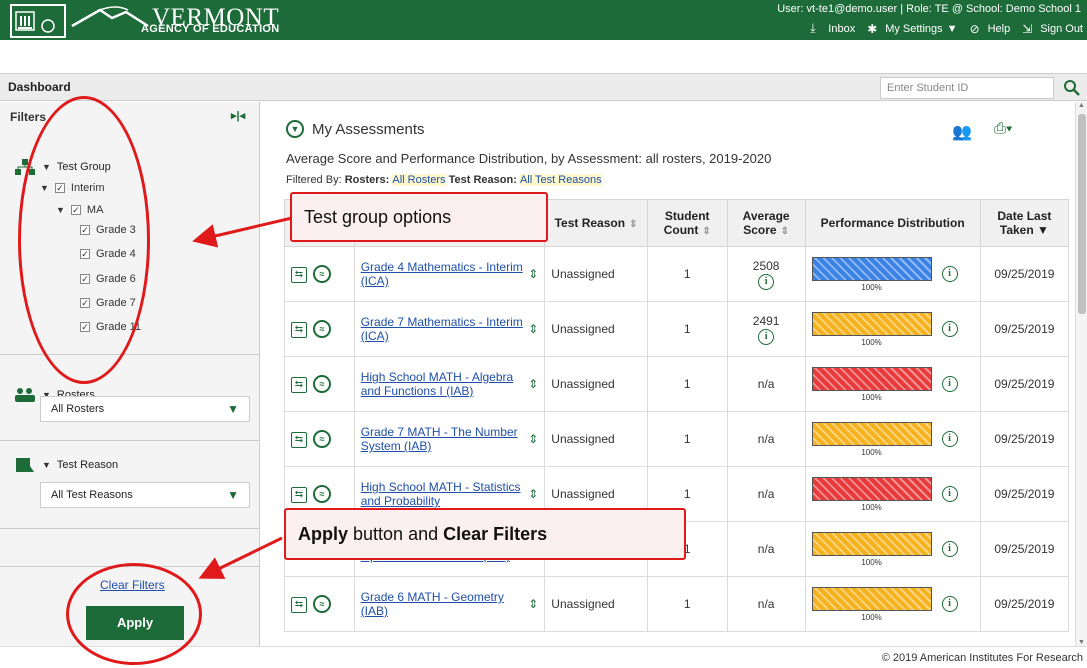  What do you see at coordinates (210, 29) in the screenshot?
I see `logo-subtitle: AGENCY OF EDUCATION` at bounding box center [210, 29].